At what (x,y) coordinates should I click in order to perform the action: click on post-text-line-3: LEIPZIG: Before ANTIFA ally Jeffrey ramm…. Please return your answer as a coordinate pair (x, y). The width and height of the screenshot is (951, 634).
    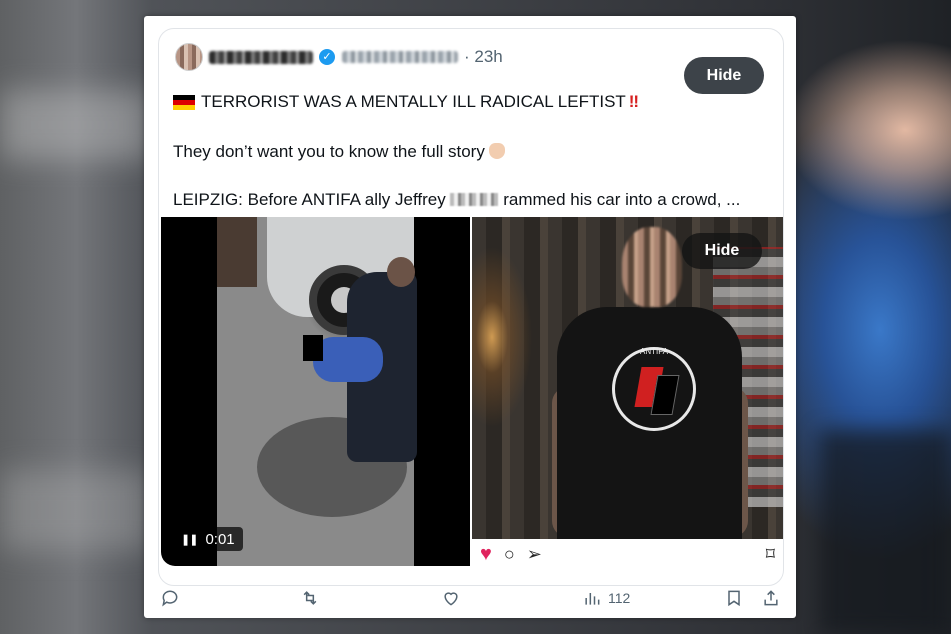
    Looking at the image, I should click on (473, 200).